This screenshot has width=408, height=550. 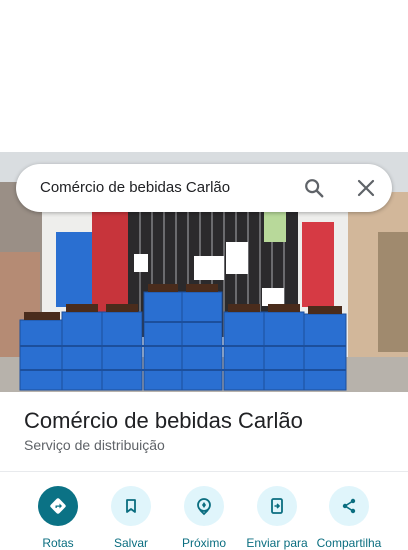 I want to click on directions-label: Rotas, so click(x=58, y=543).